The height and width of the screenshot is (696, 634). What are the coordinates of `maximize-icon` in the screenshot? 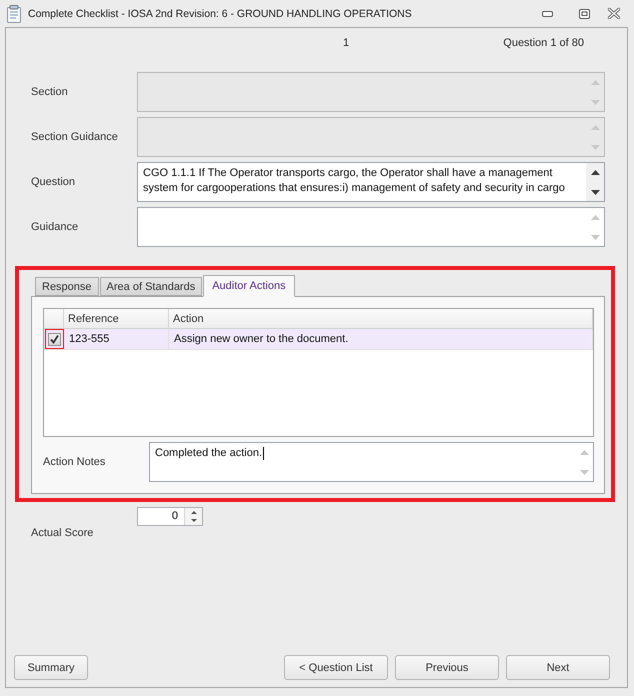 It's located at (584, 13).